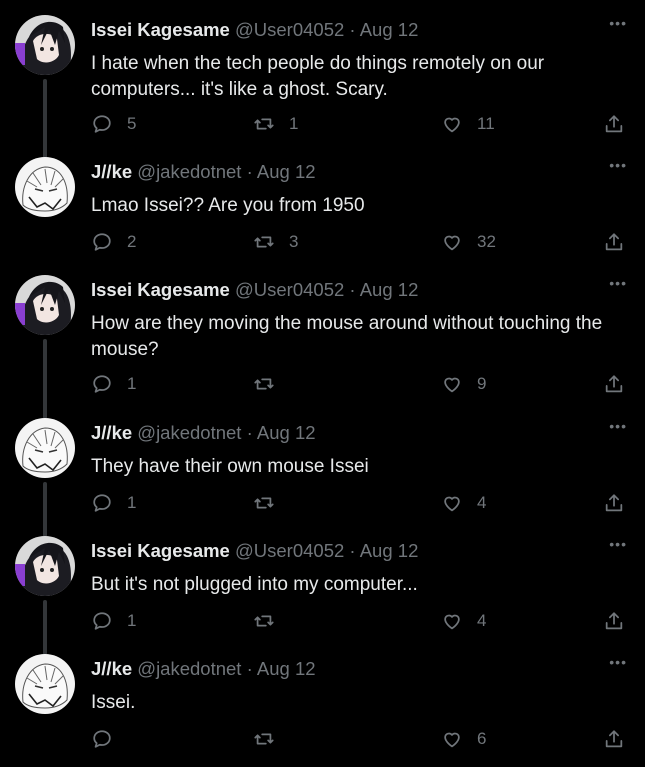 The height and width of the screenshot is (767, 645). Describe the element at coordinates (294, 123) in the screenshot. I see `retweet-count: 1` at that location.